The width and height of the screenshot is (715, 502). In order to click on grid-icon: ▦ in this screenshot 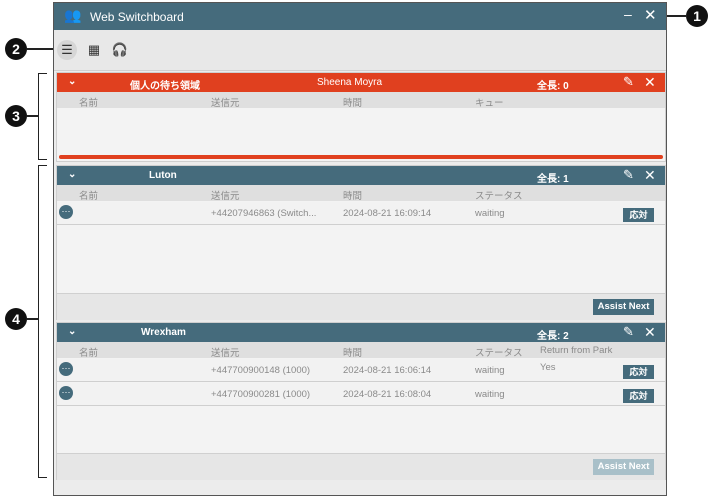, I will do `click(94, 49)`.